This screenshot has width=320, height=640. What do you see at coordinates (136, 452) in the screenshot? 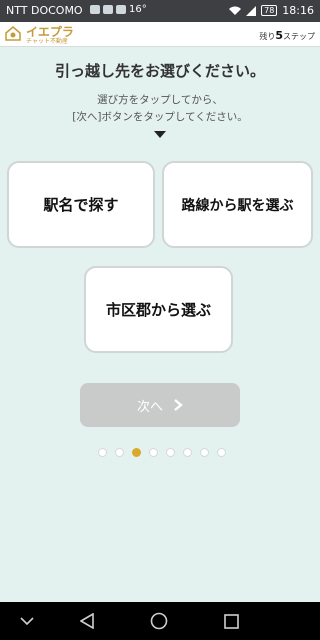
I see `pagination-dot-active` at bounding box center [136, 452].